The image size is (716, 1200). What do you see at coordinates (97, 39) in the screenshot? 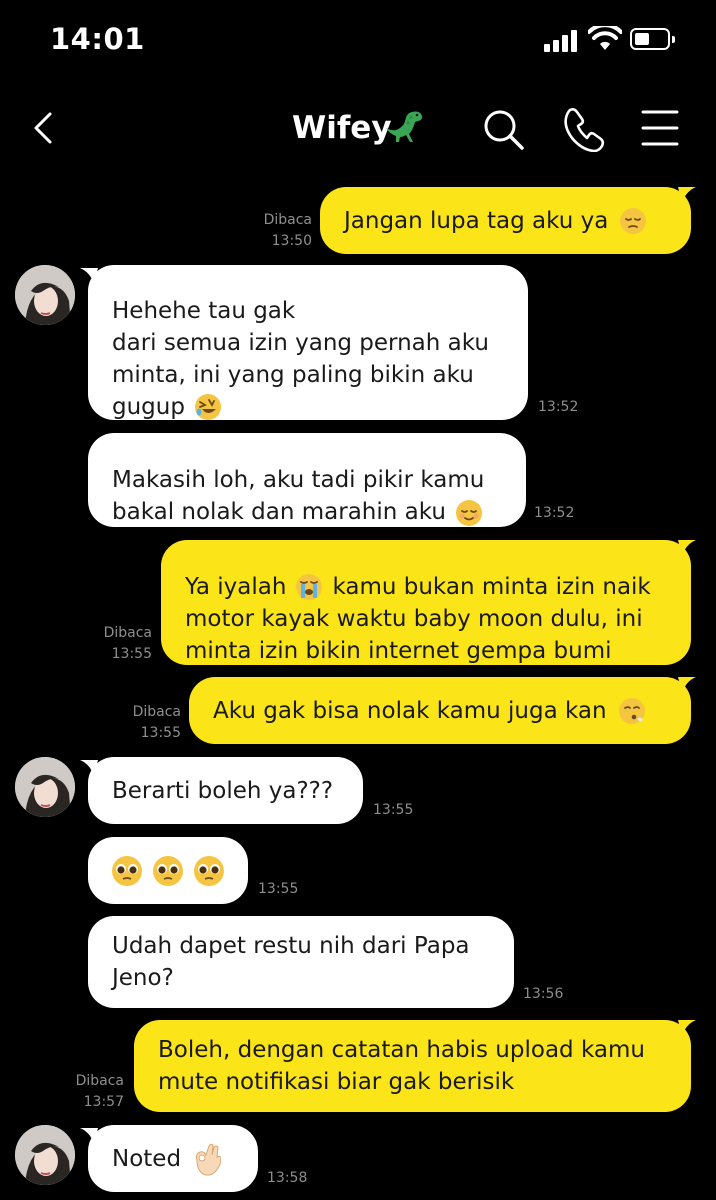
I see `status-time: 14:01` at bounding box center [97, 39].